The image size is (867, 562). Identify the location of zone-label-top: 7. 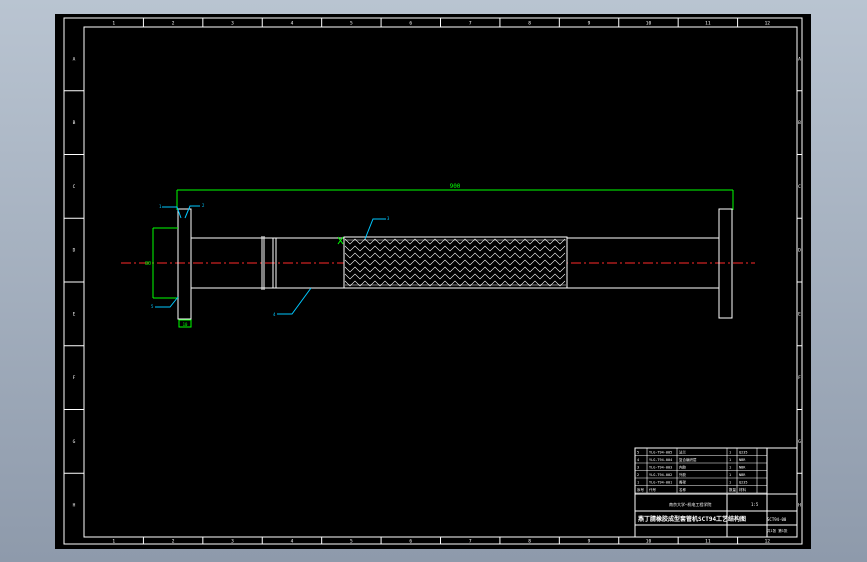
(470, 24).